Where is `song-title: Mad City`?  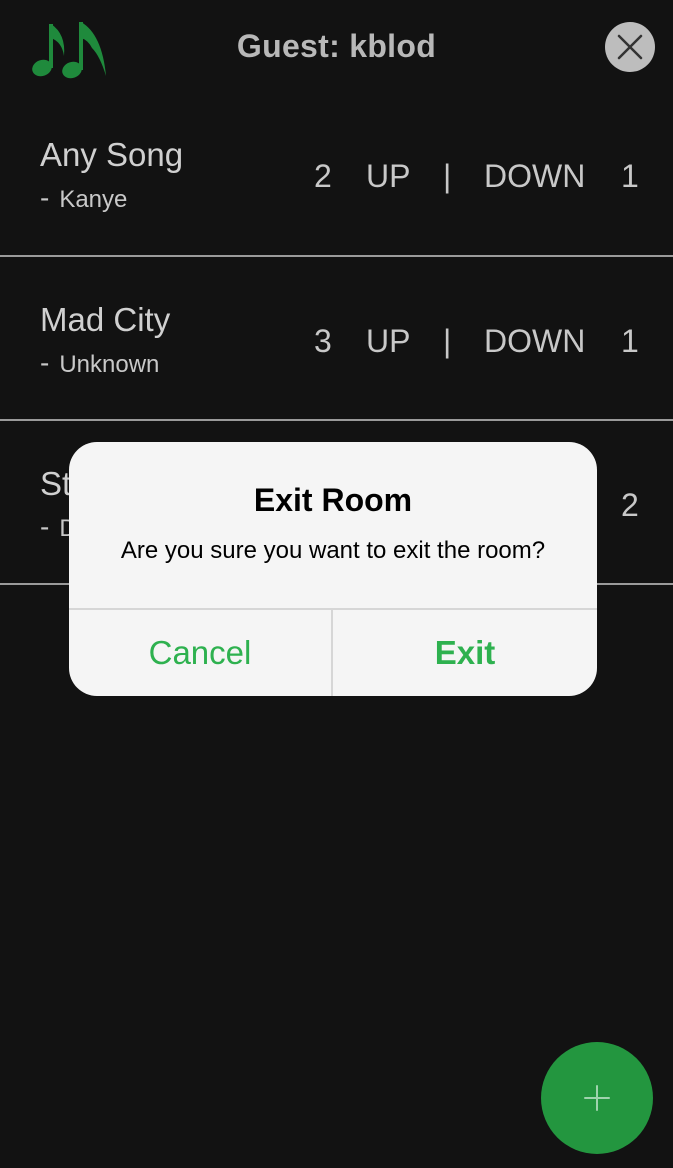 song-title: Mad City is located at coordinates (105, 319).